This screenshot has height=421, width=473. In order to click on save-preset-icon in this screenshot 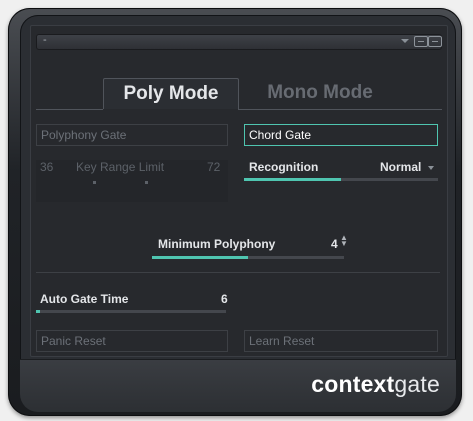, I will do `click(435, 41)`.